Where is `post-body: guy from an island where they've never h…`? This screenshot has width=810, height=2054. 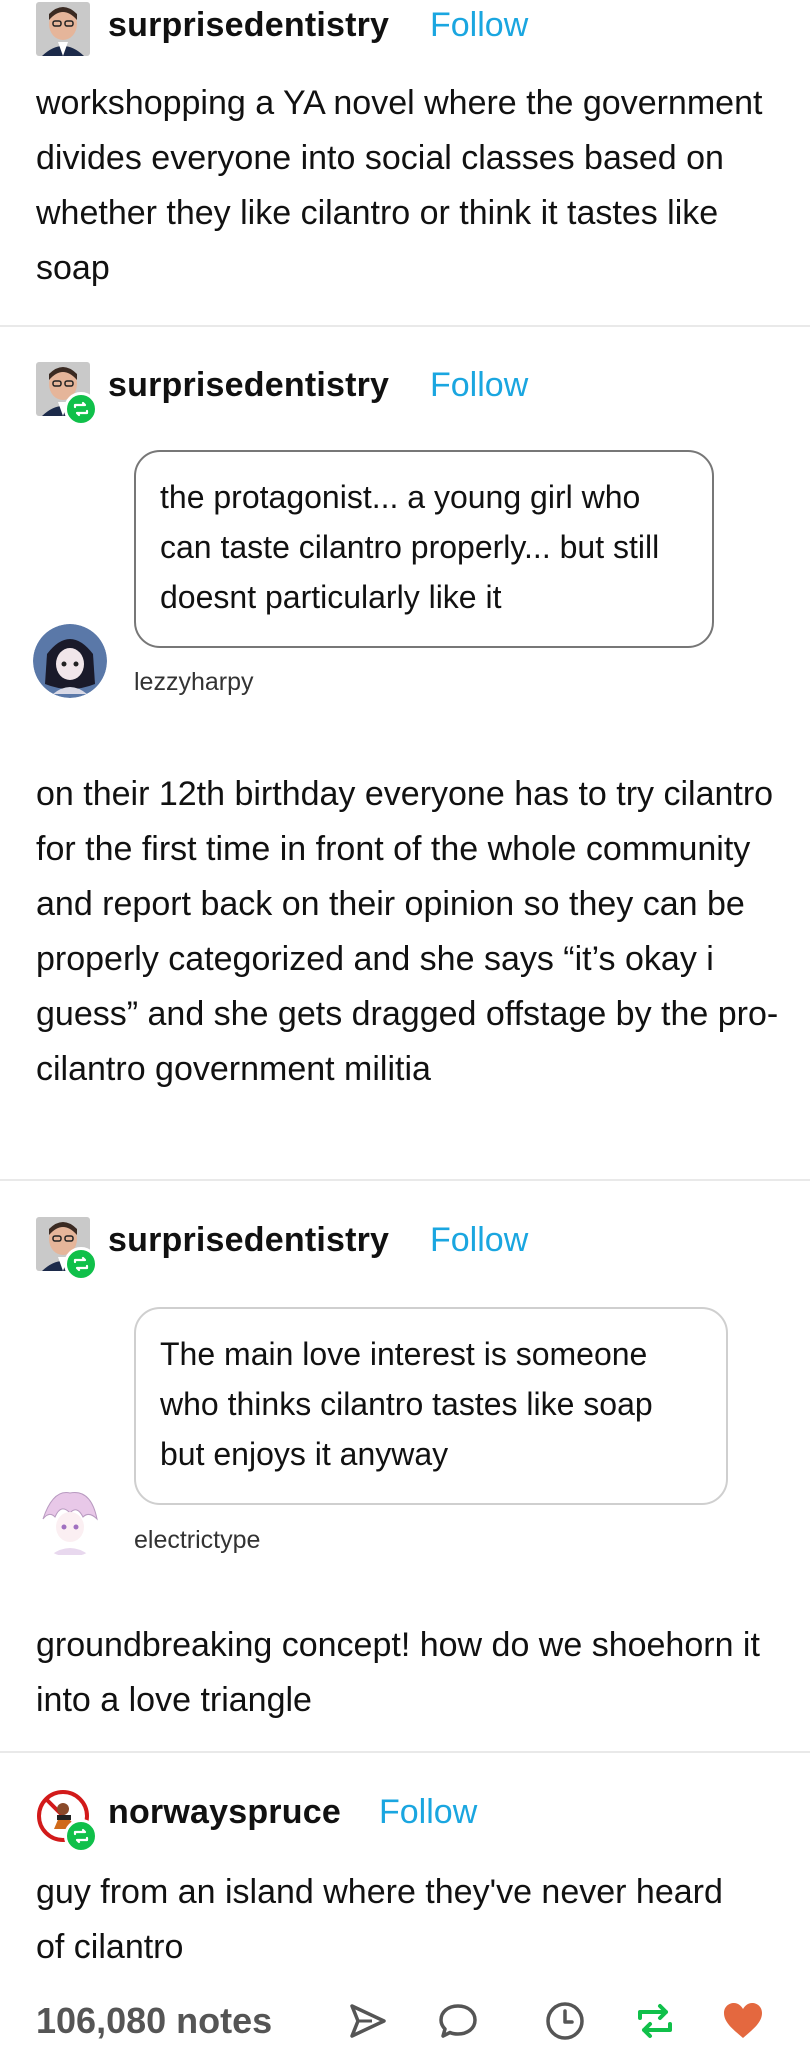 post-body: guy from an island where they've never h… is located at coordinates (379, 1919).